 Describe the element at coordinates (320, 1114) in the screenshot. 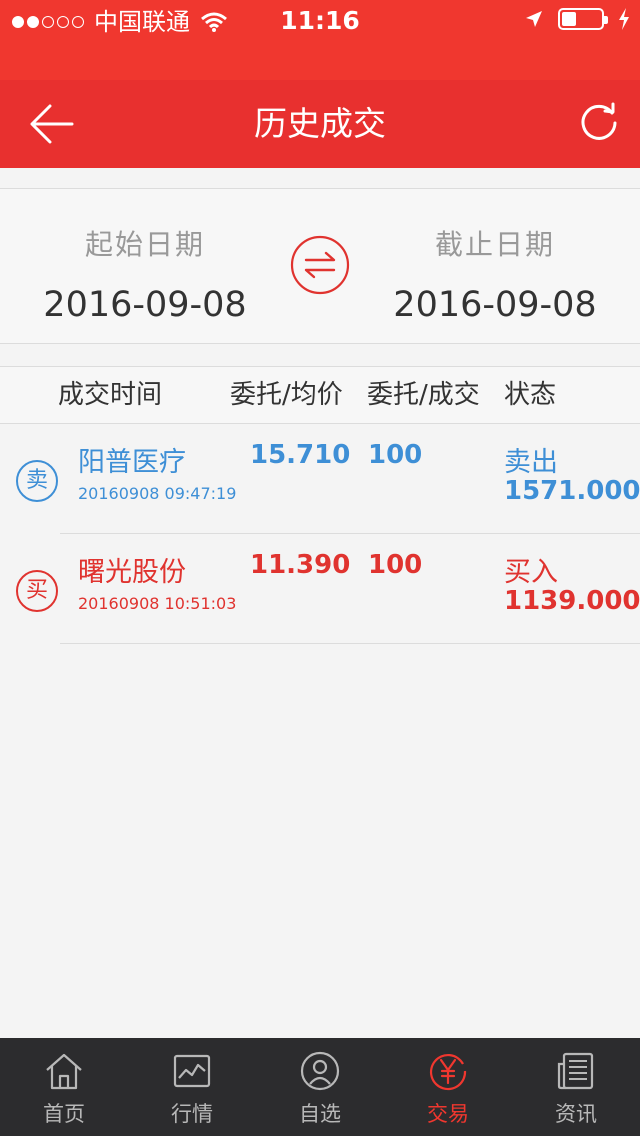

I see `tab-label: 自选` at that location.